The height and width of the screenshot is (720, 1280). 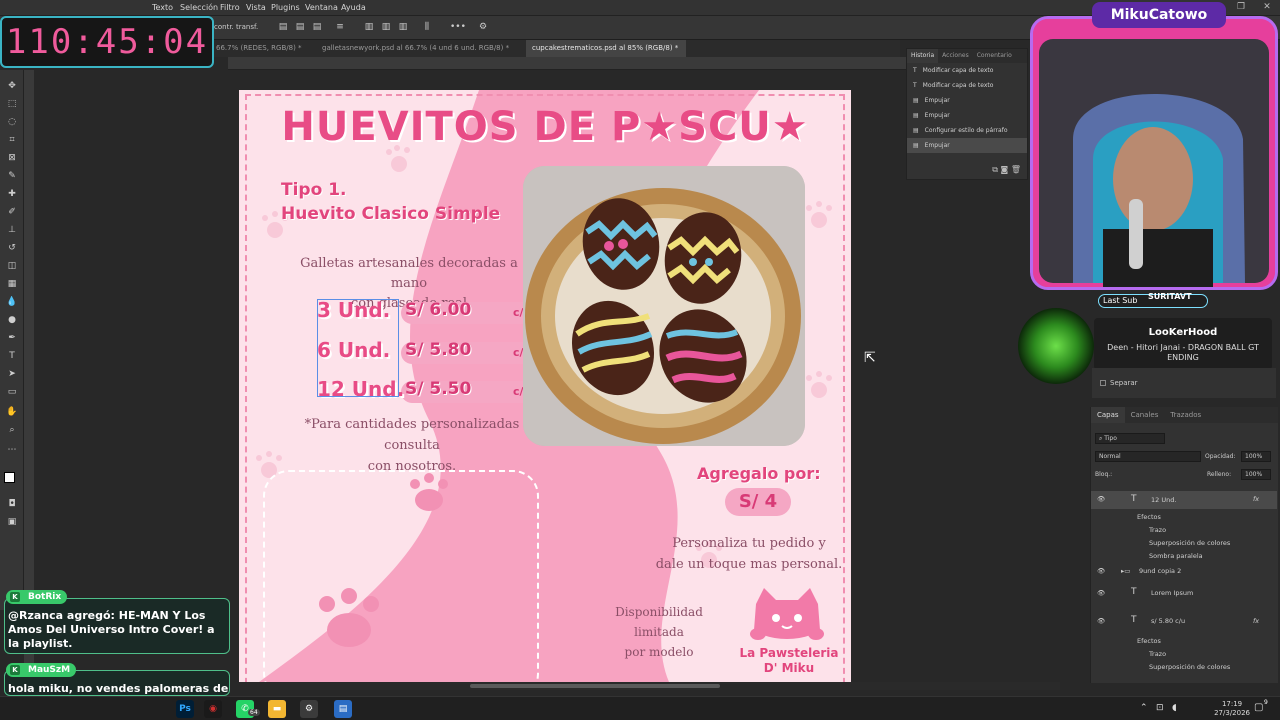 I want to click on product-type: Tipo 1. Huevito Clasico Simple, so click(x=390, y=202).